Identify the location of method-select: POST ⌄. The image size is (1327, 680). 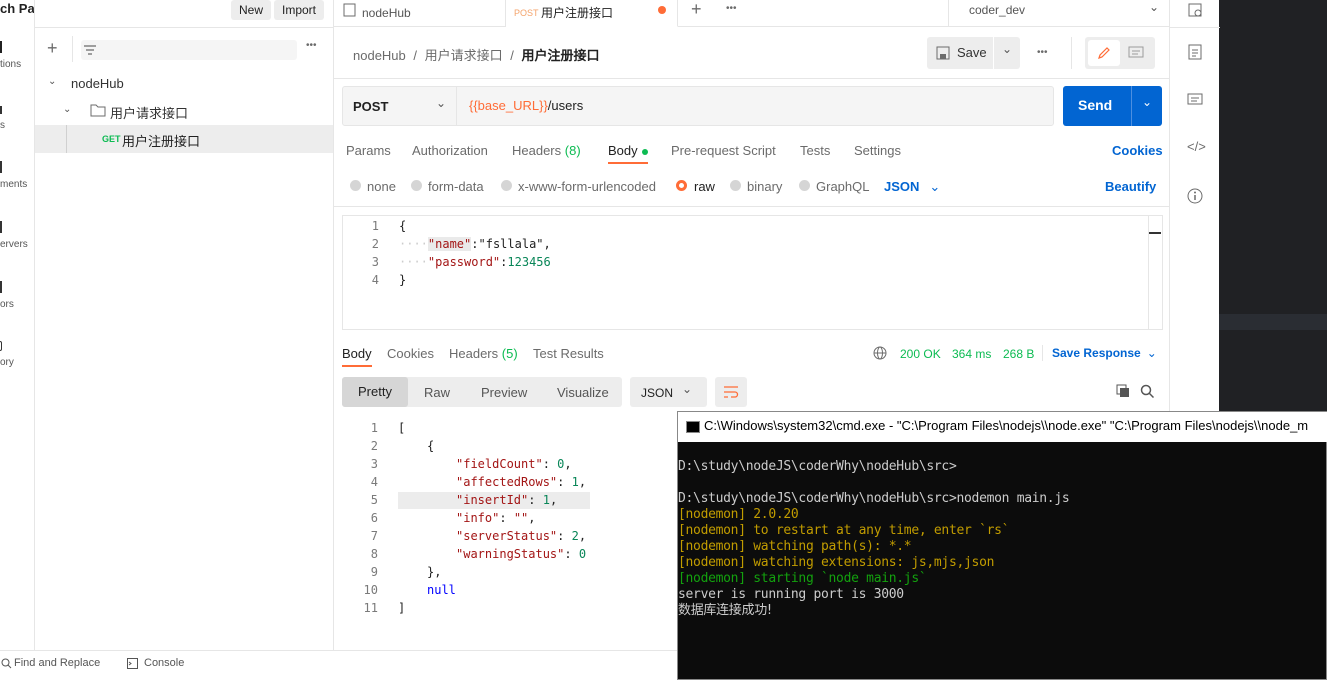
(400, 106).